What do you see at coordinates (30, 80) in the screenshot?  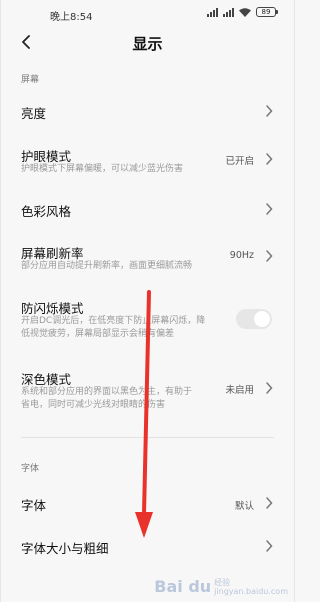 I see `section-header-screen: 屏幕` at bounding box center [30, 80].